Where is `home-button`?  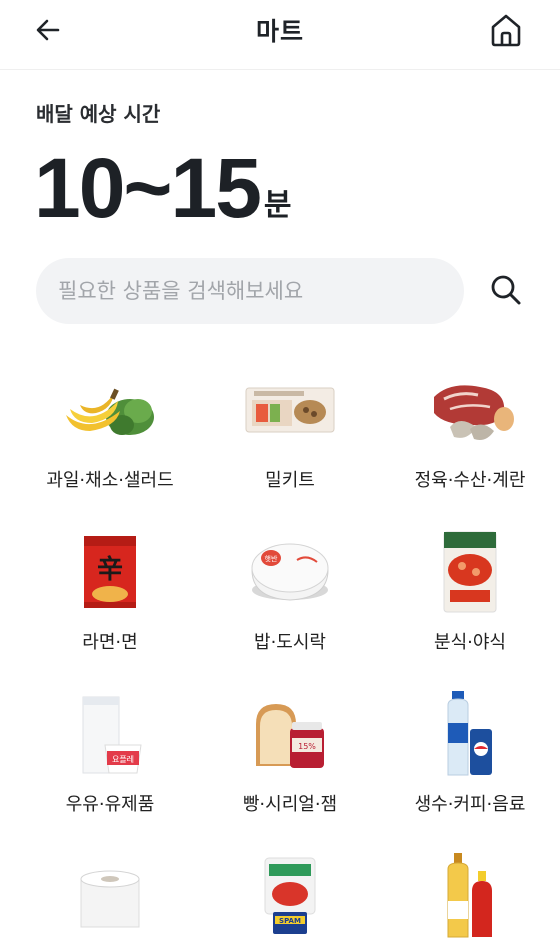 home-button is located at coordinates (506, 30).